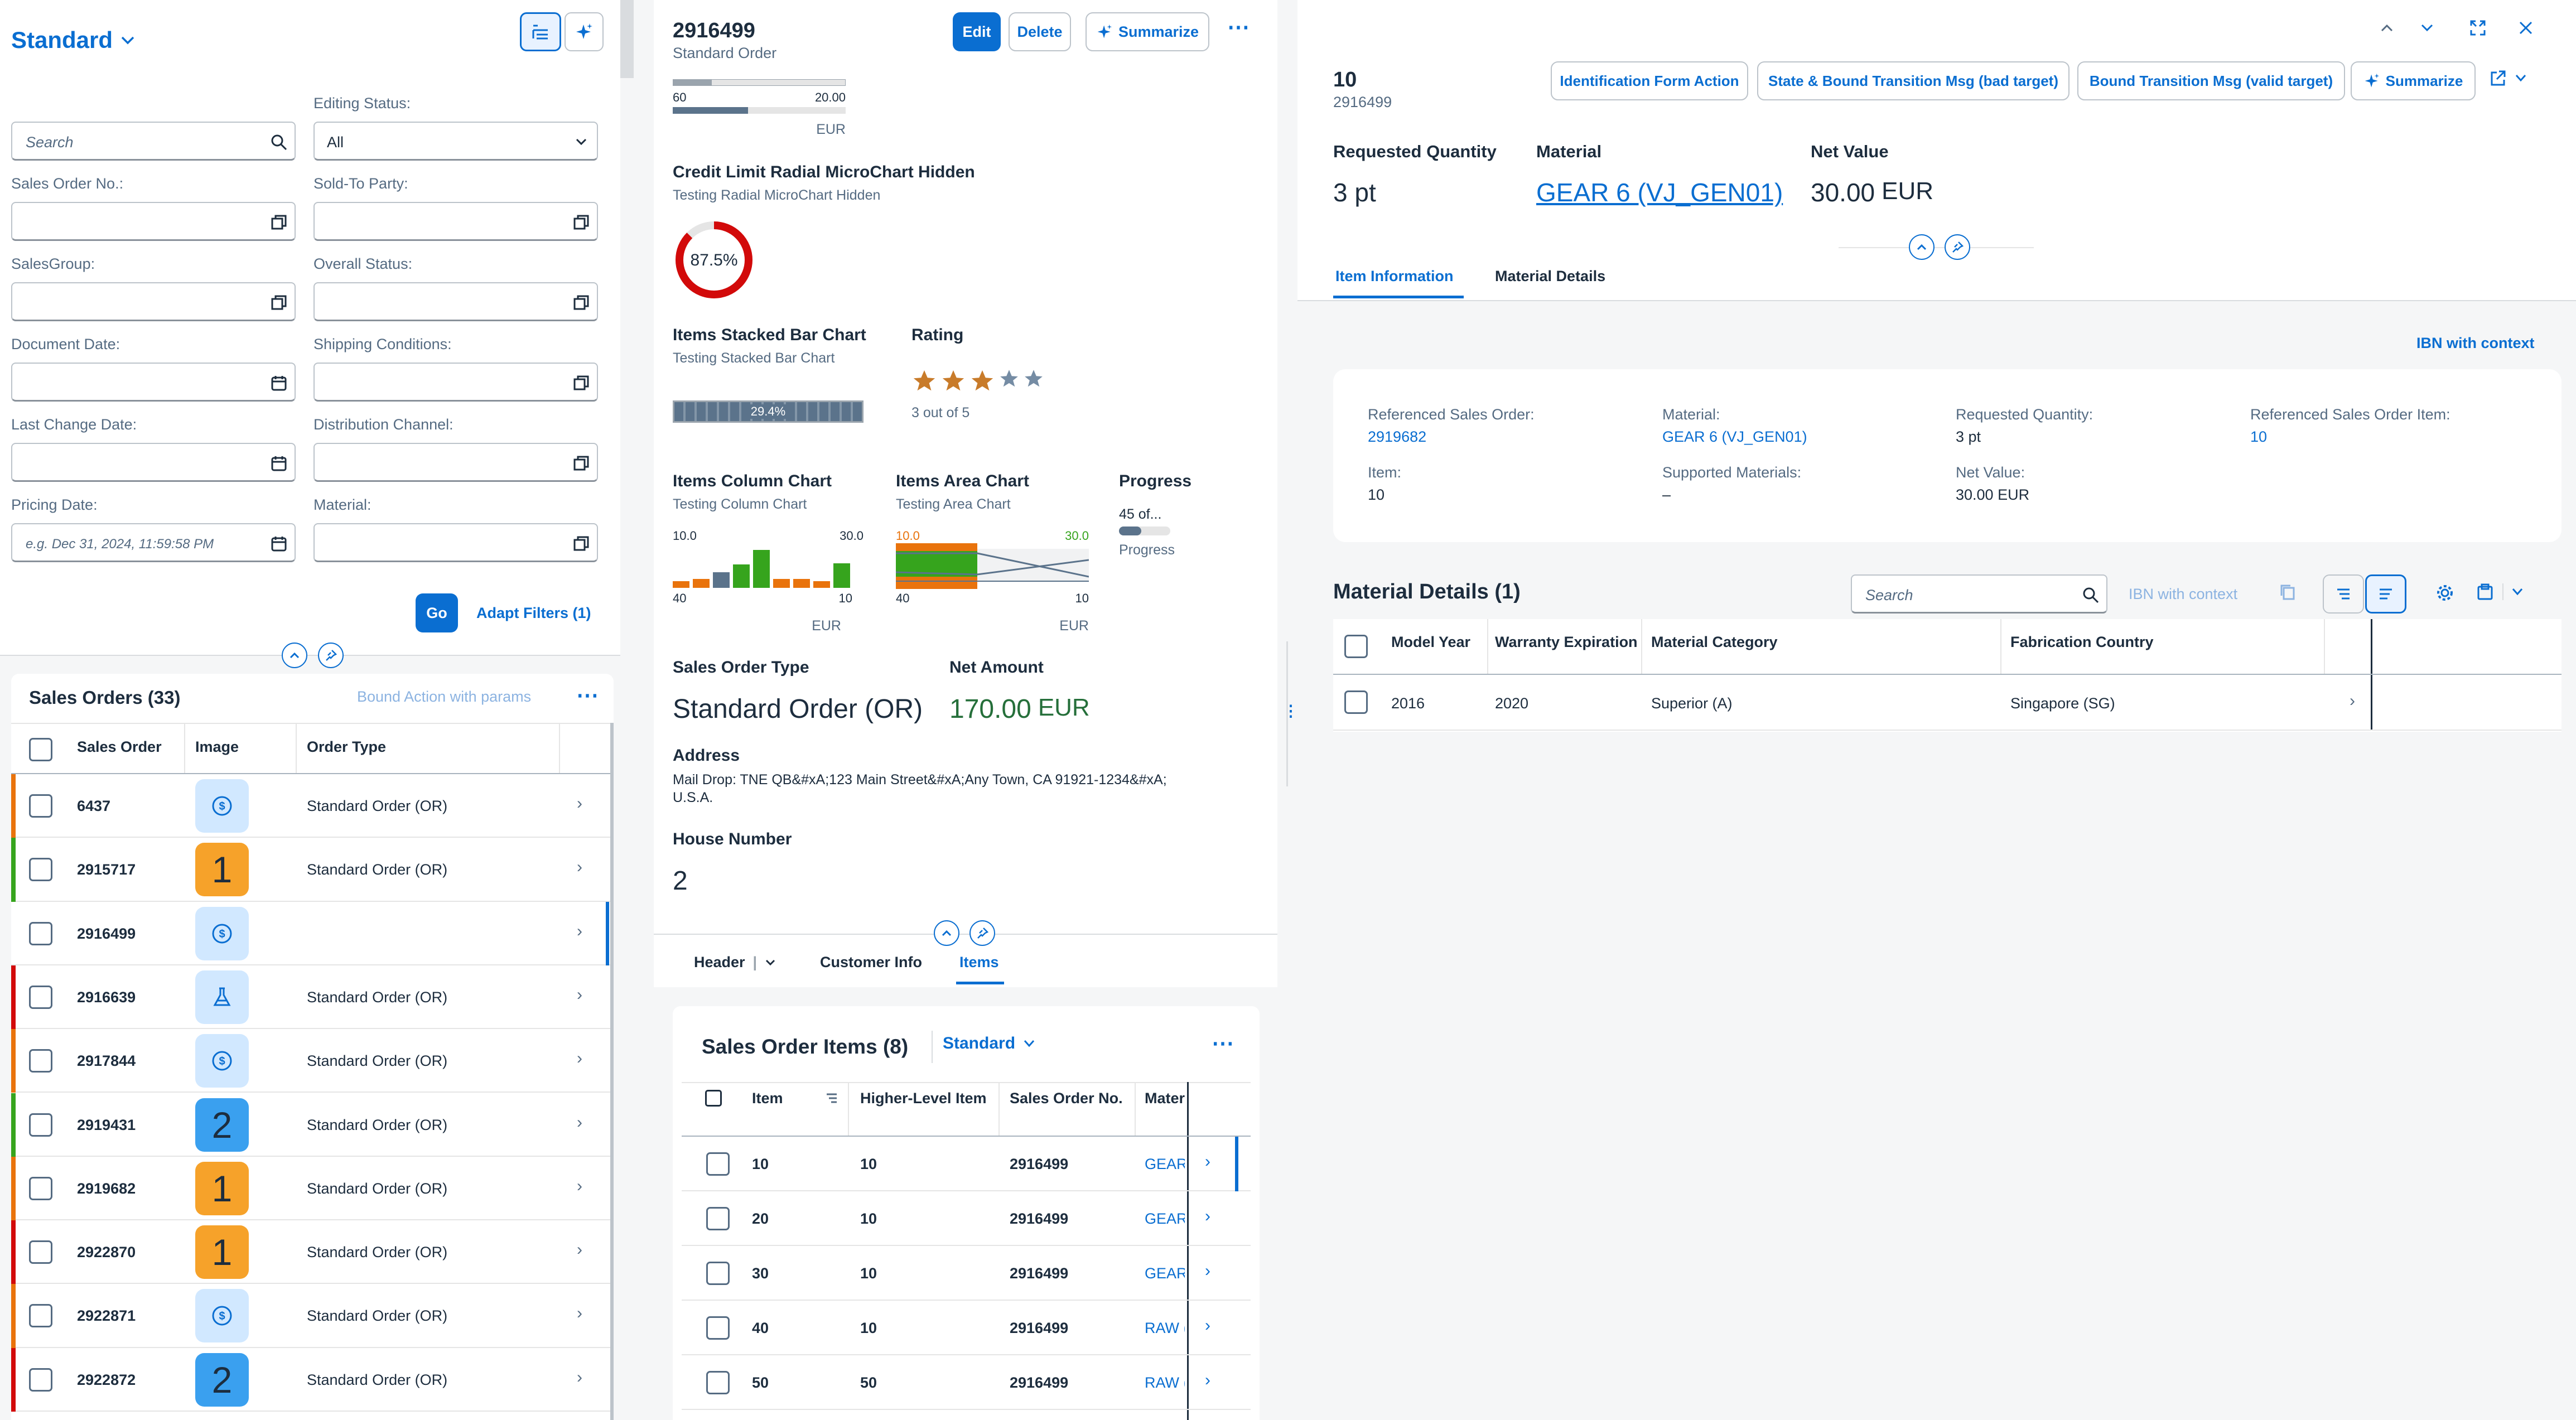 This screenshot has width=2576, height=1420. I want to click on ref-so-link: 2919682, so click(1397, 437).